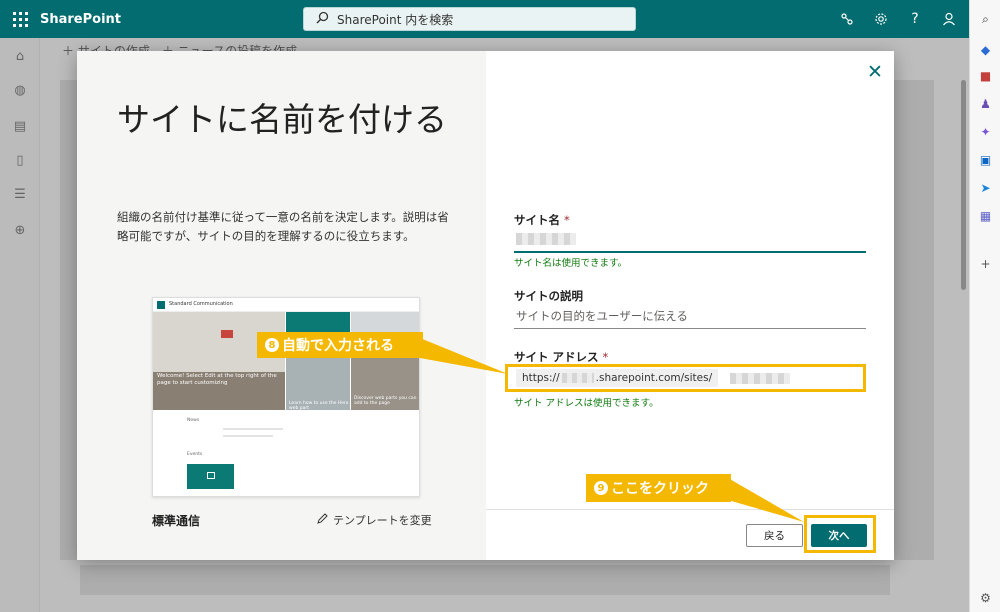  Describe the element at coordinates (617, 378) in the screenshot. I see `site-address-prefix: https://.sharepoint.com/sites/` at that location.